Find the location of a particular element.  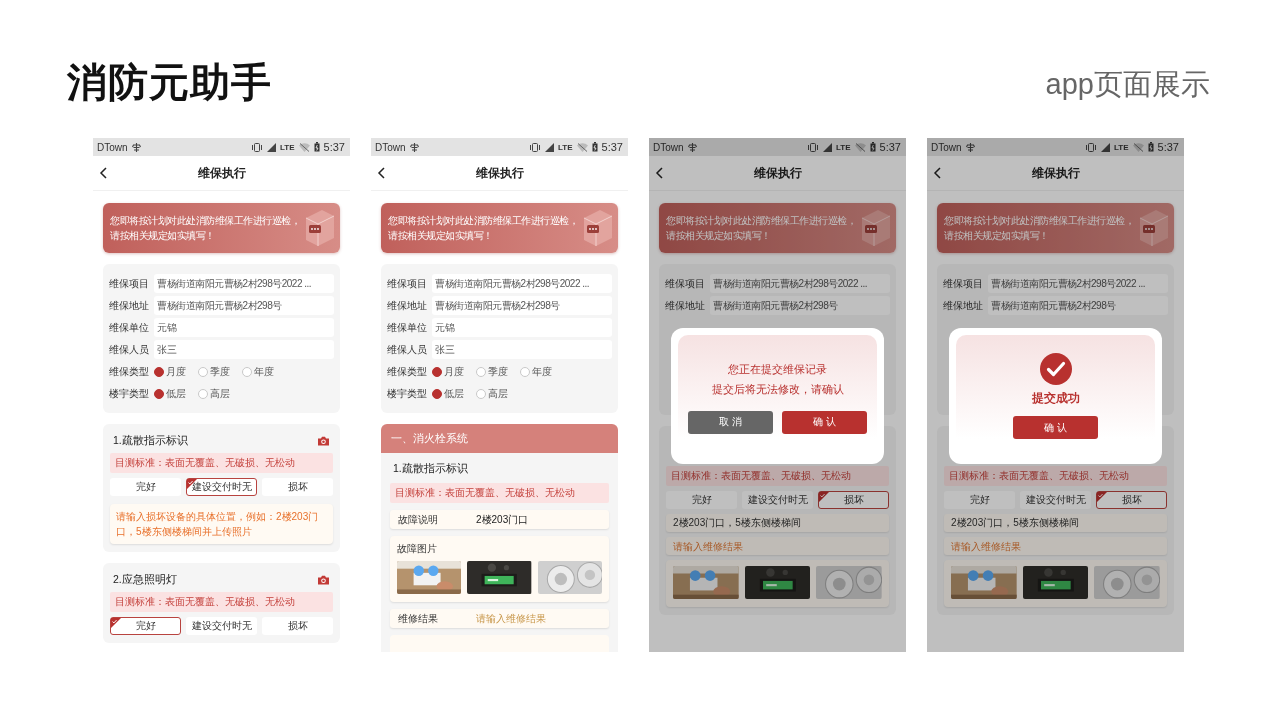

radio-label: 高层 is located at coordinates (498, 393).